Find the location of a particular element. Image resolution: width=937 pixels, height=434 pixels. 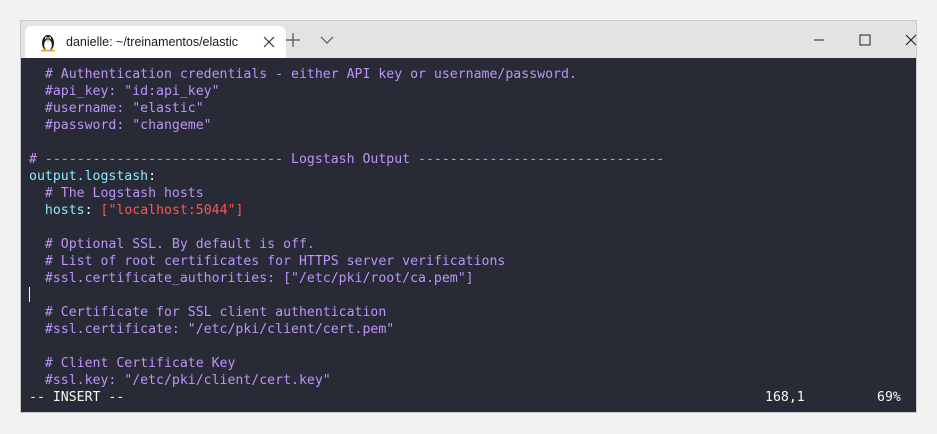

cursor-position: 168,1 is located at coordinates (785, 397).